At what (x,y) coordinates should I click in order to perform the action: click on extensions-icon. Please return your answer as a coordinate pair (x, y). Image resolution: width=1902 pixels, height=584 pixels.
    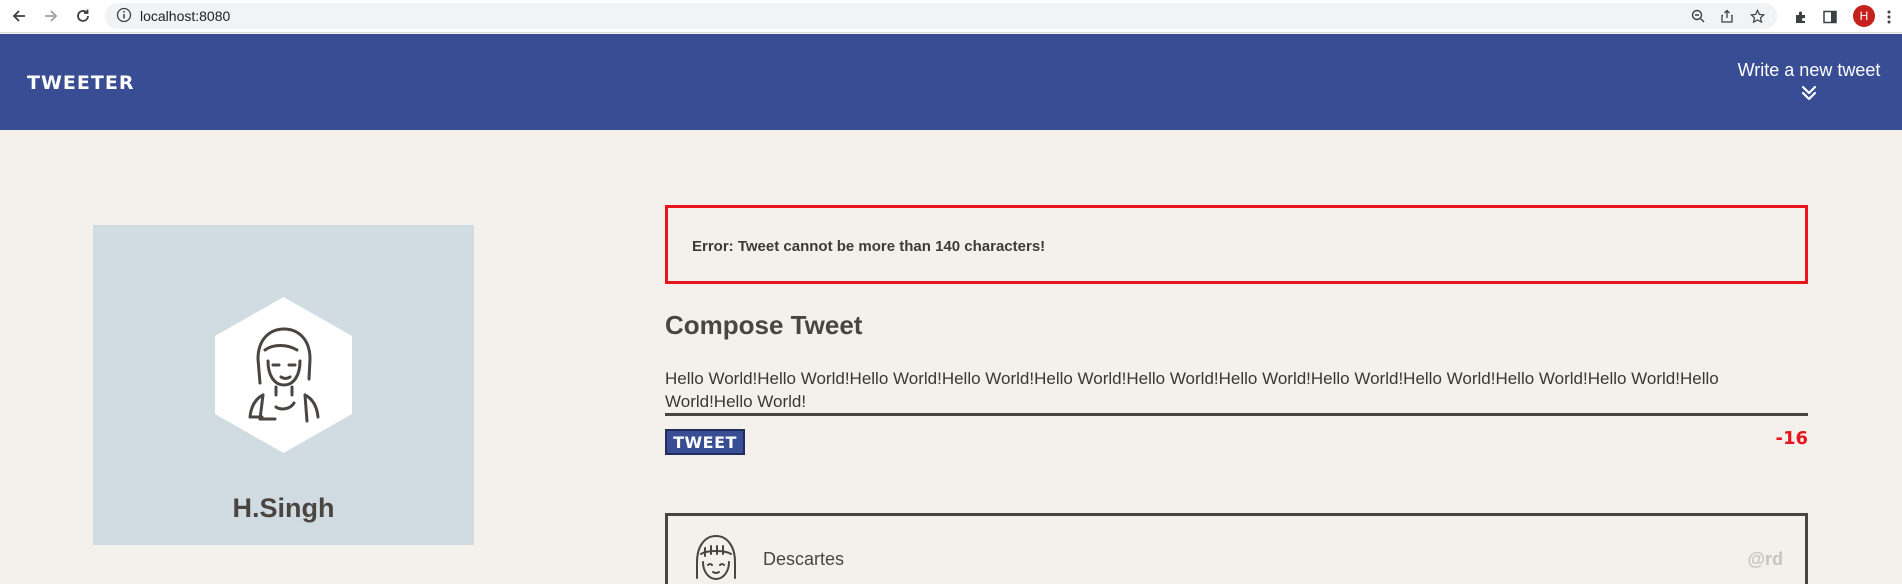
    Looking at the image, I should click on (1801, 17).